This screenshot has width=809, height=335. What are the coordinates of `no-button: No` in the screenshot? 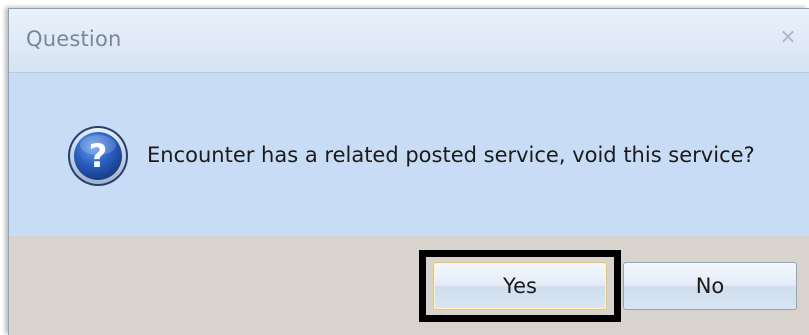 It's located at (710, 286).